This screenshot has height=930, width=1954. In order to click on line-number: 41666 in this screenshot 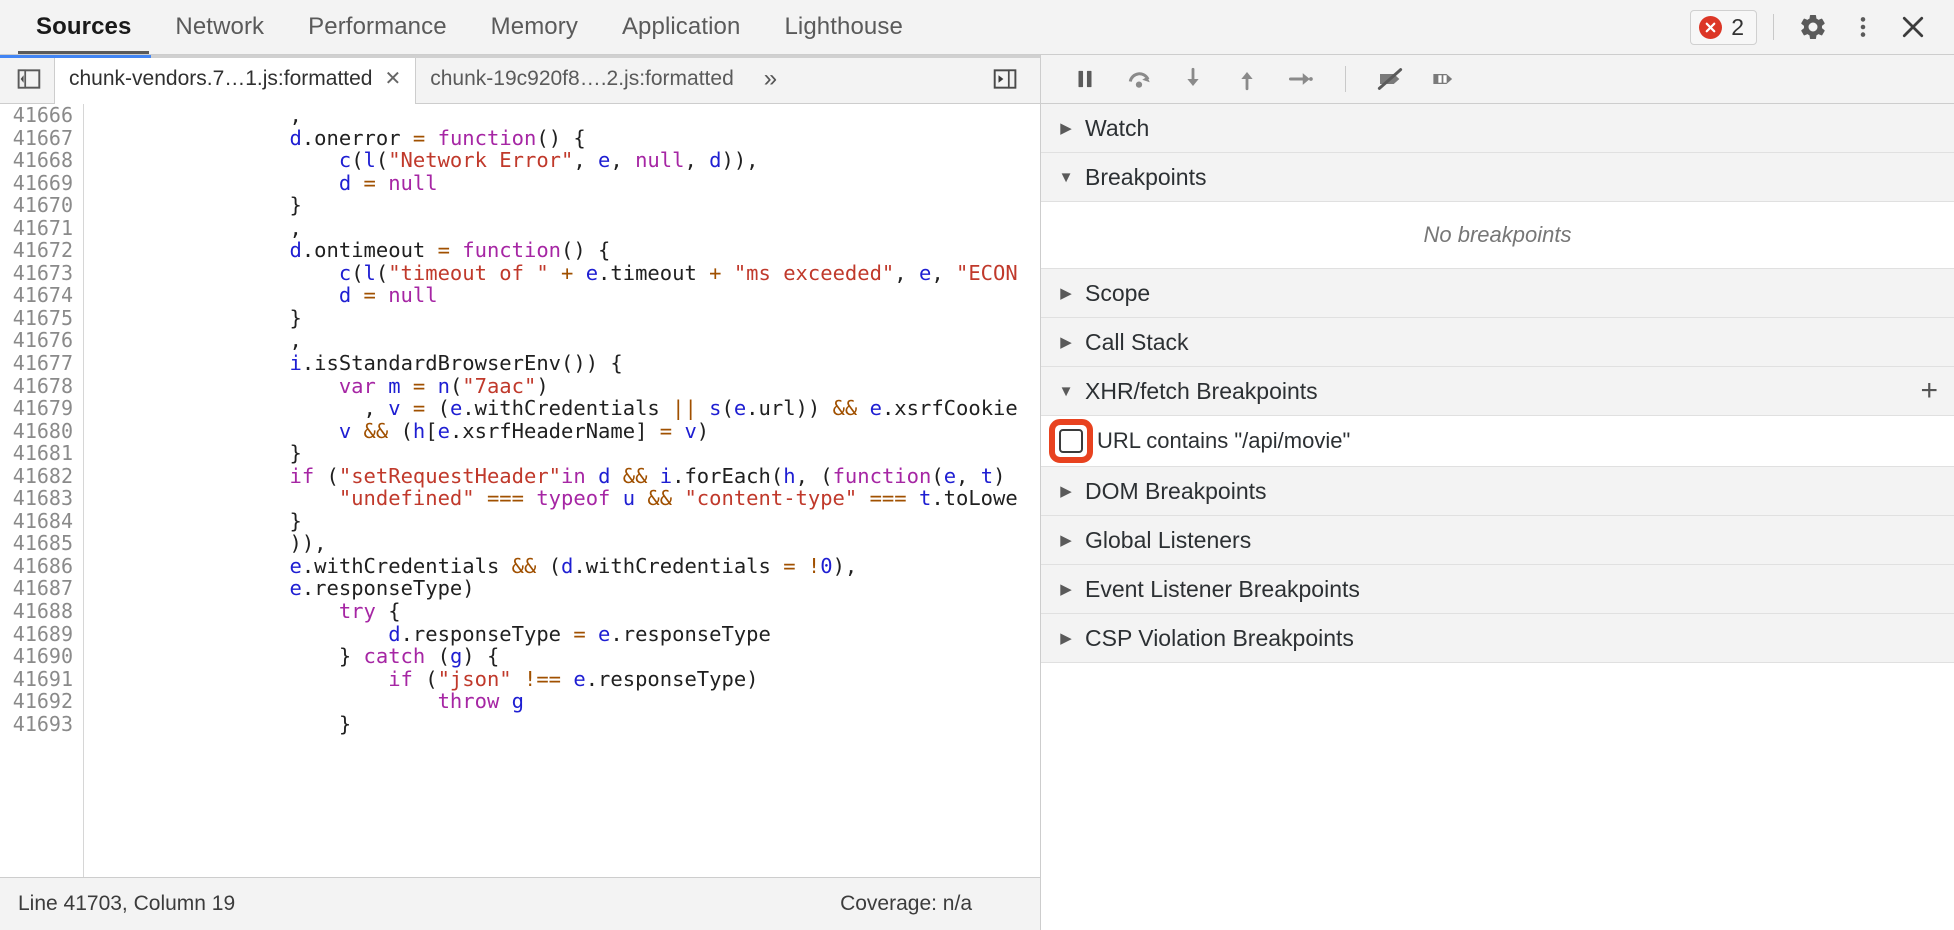, I will do `click(42, 115)`.